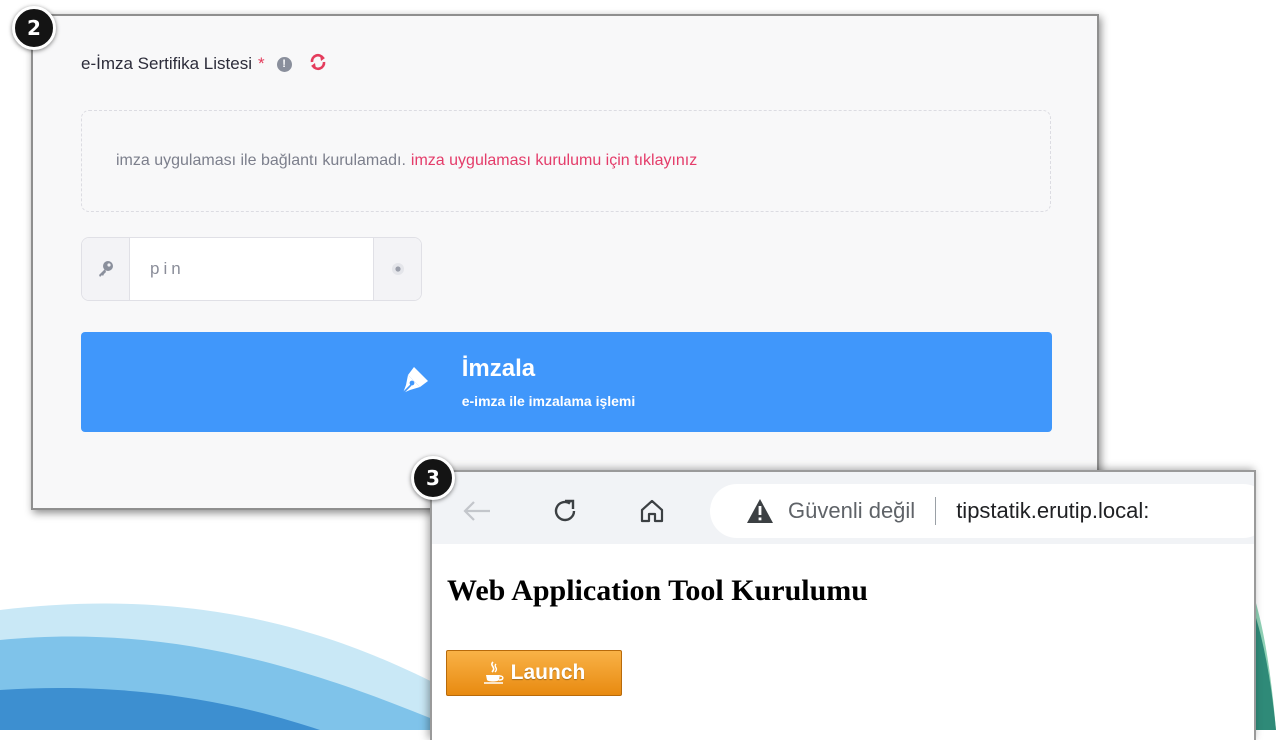 The image size is (1276, 740). Describe the element at coordinates (166, 63) in the screenshot. I see `certificate-list-label: e-İmza Sertifika Listesi` at that location.